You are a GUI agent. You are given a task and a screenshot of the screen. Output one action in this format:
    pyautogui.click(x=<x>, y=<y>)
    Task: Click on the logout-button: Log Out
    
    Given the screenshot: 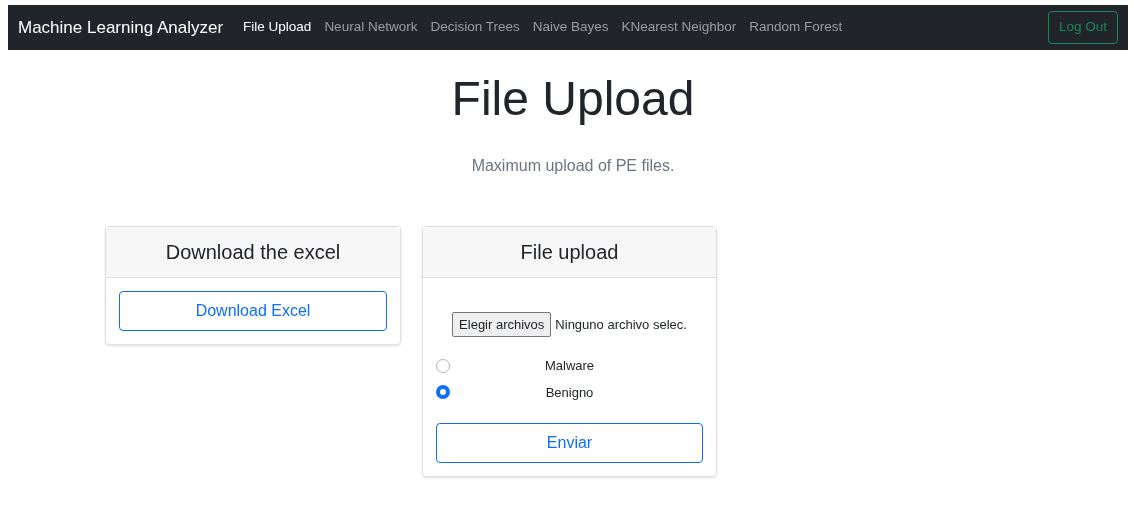 What is the action you would take?
    pyautogui.click(x=1082, y=27)
    